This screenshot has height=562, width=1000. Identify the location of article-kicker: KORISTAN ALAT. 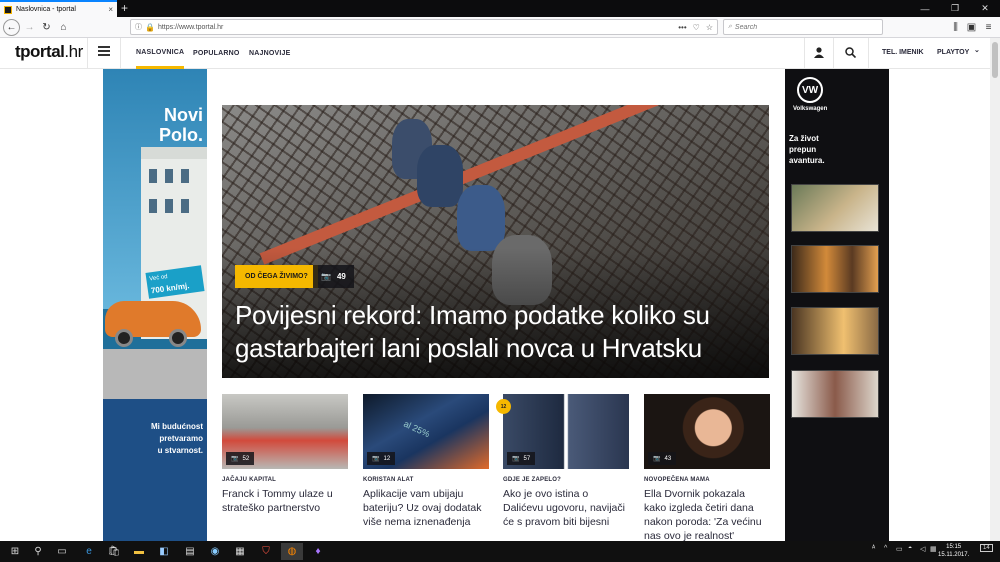
(426, 480).